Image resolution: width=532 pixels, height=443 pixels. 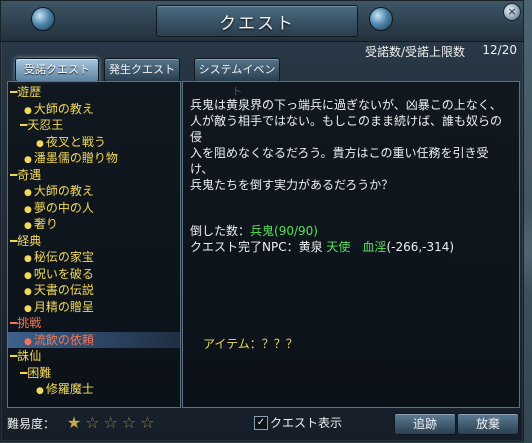 What do you see at coordinates (425, 424) in the screenshot?
I see `track-button: 追跡` at bounding box center [425, 424].